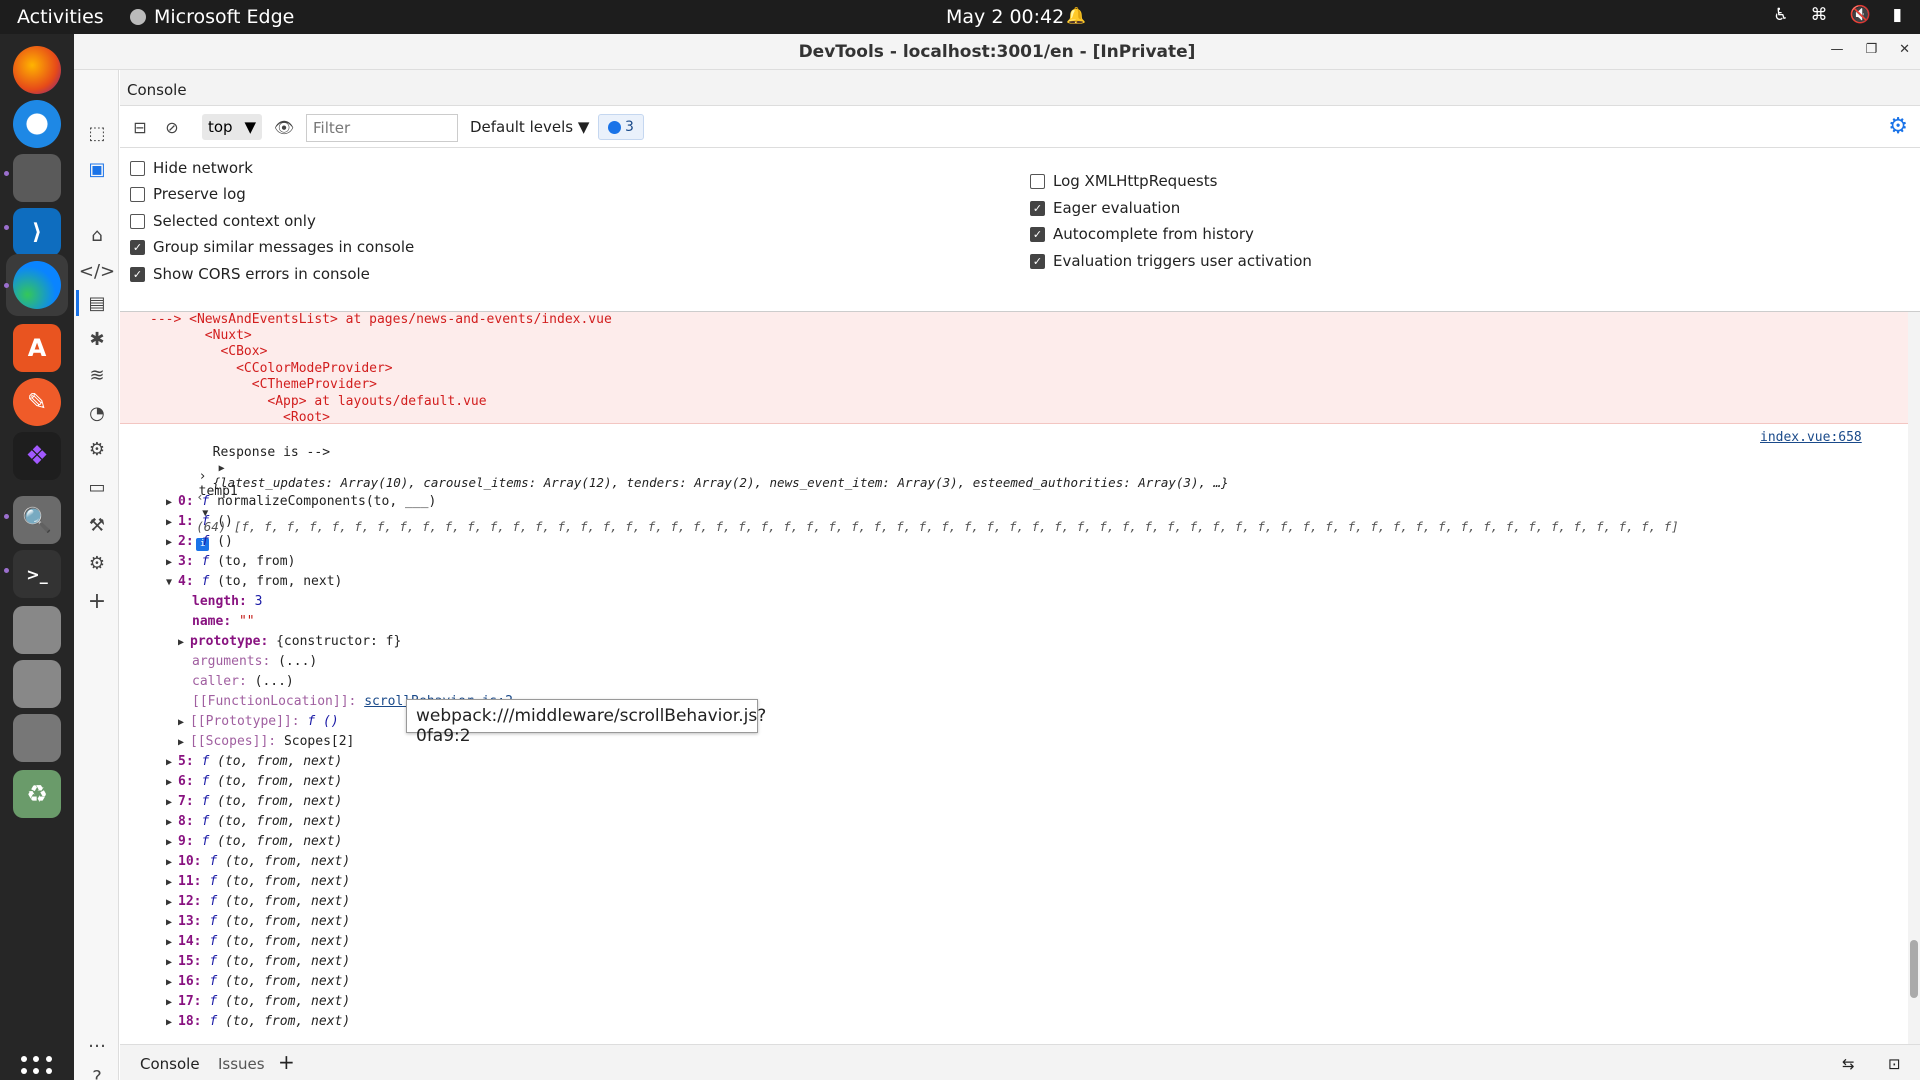 This screenshot has width=1920, height=1080. I want to click on property-row: ▶ prototype: {constructor: f}, so click(289, 641).